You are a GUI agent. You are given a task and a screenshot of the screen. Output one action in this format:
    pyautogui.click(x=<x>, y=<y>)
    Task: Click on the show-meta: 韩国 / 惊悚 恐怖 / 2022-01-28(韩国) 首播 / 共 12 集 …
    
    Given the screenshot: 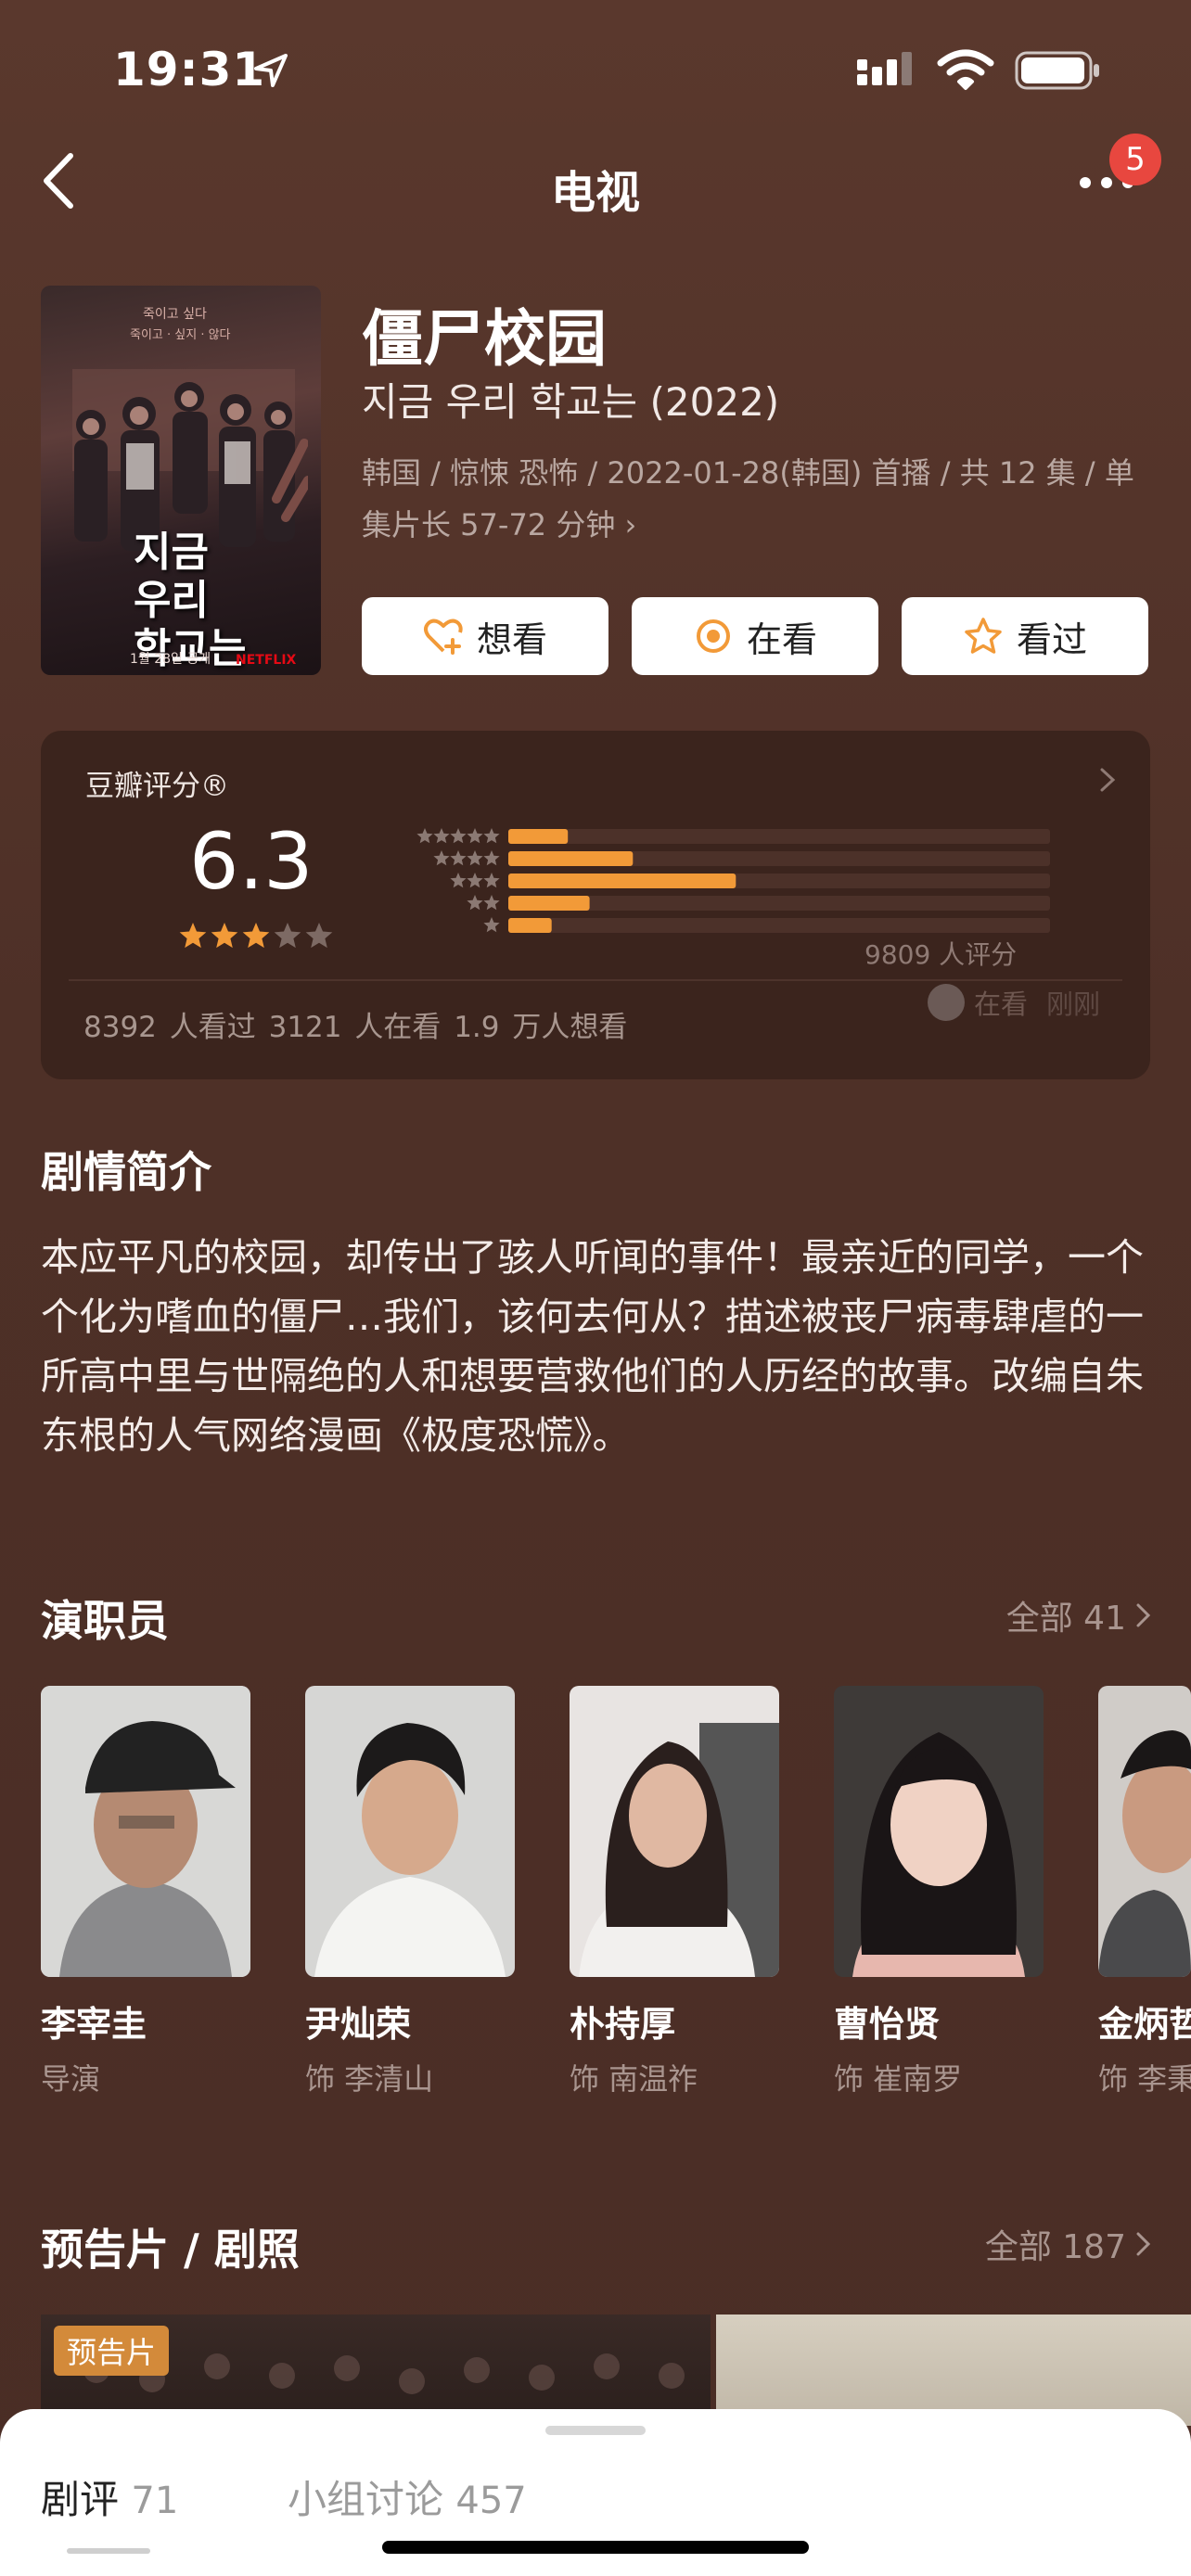 What is the action you would take?
    pyautogui.click(x=751, y=499)
    